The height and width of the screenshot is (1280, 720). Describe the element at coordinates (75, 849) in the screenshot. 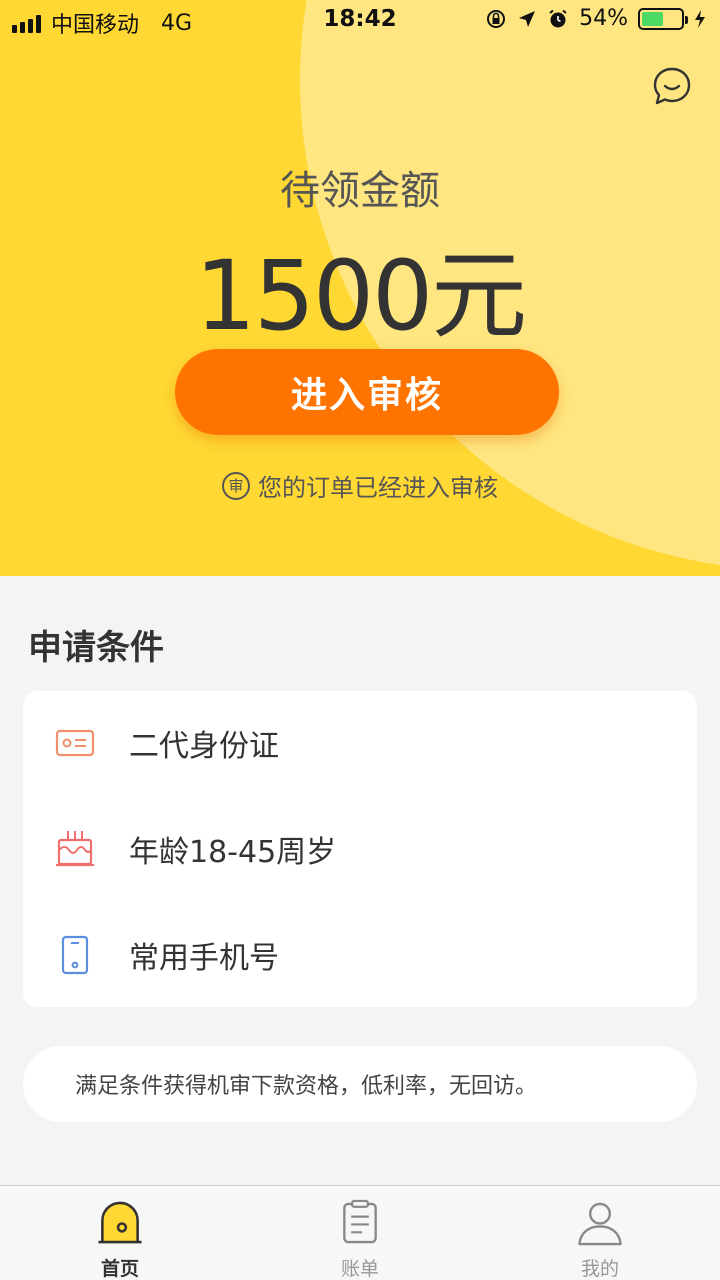

I see `birthday-cake-icon` at that location.